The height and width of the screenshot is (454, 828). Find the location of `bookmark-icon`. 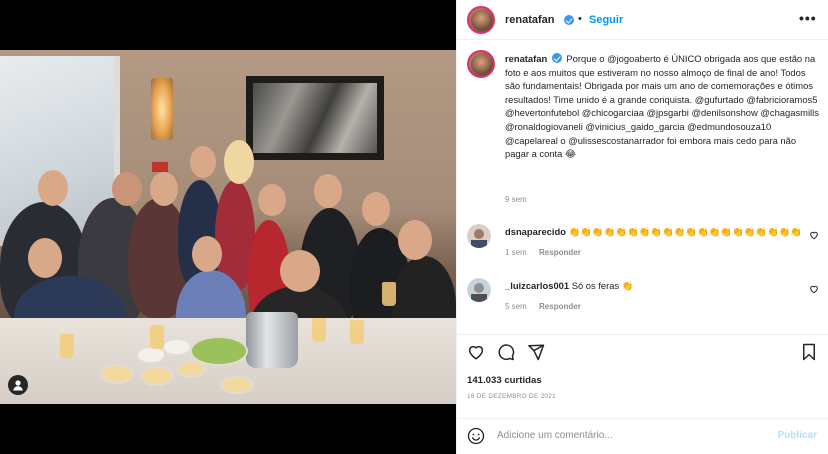

bookmark-icon is located at coordinates (809, 352).